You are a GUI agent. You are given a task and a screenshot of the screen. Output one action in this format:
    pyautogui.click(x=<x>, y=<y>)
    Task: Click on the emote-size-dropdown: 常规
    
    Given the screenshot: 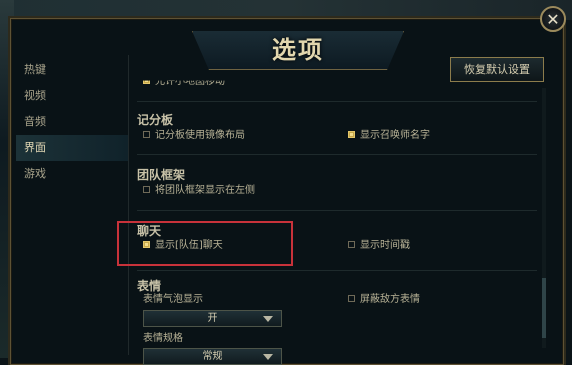 What is the action you would take?
    pyautogui.click(x=212, y=356)
    